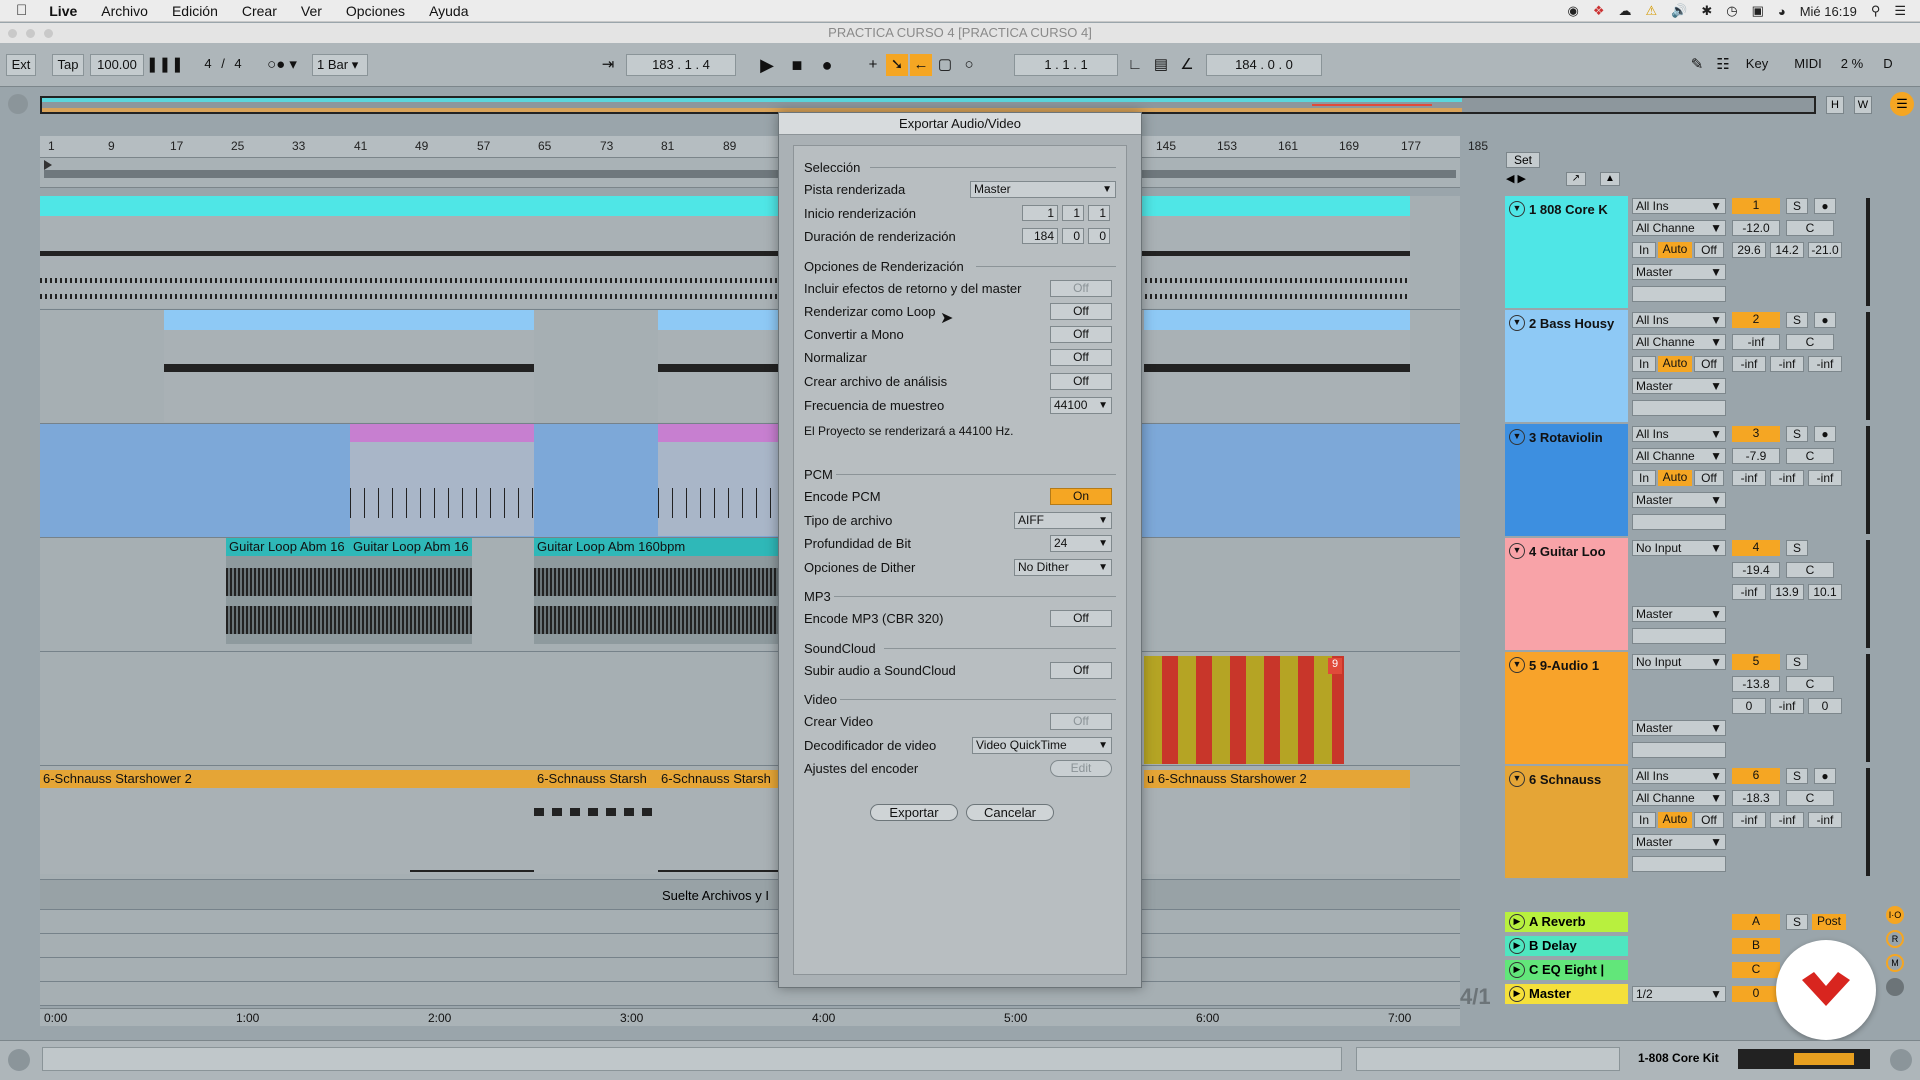 This screenshot has height=1080, width=1920. What do you see at coordinates (19, 1060) in the screenshot?
I see `info-toggle-icon` at bounding box center [19, 1060].